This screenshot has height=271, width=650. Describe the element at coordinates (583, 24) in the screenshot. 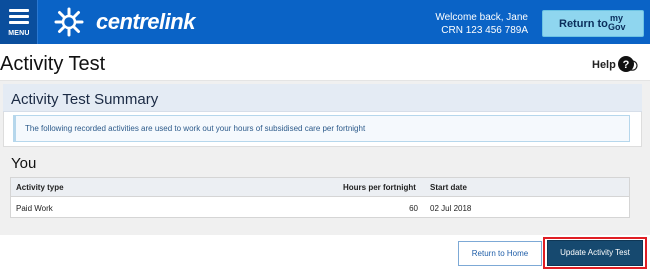

I see `mygov-button-label: Return to` at that location.